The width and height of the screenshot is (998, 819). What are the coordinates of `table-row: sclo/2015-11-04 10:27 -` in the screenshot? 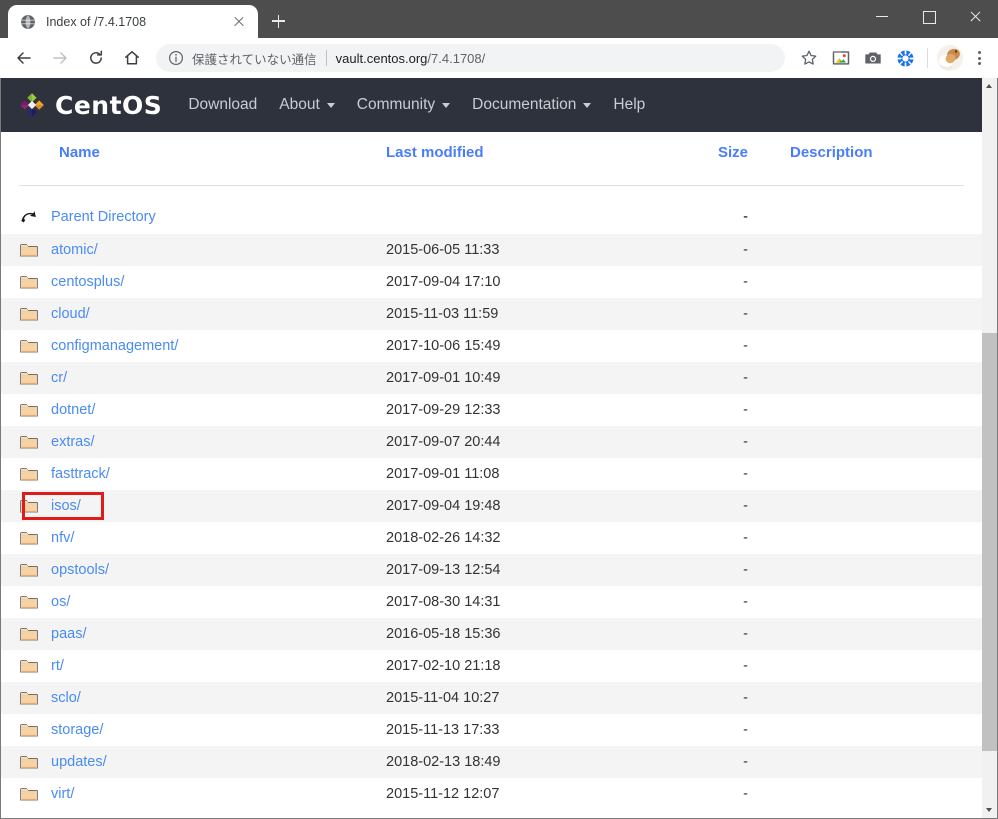 It's located at (491, 698).